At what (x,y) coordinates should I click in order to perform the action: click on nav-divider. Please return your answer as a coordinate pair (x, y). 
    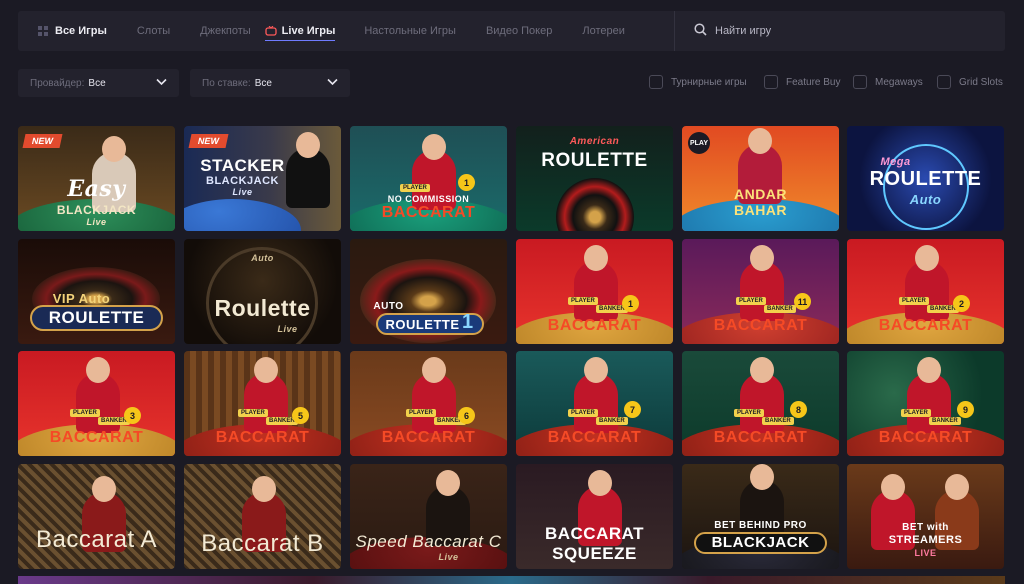
    Looking at the image, I should click on (674, 31).